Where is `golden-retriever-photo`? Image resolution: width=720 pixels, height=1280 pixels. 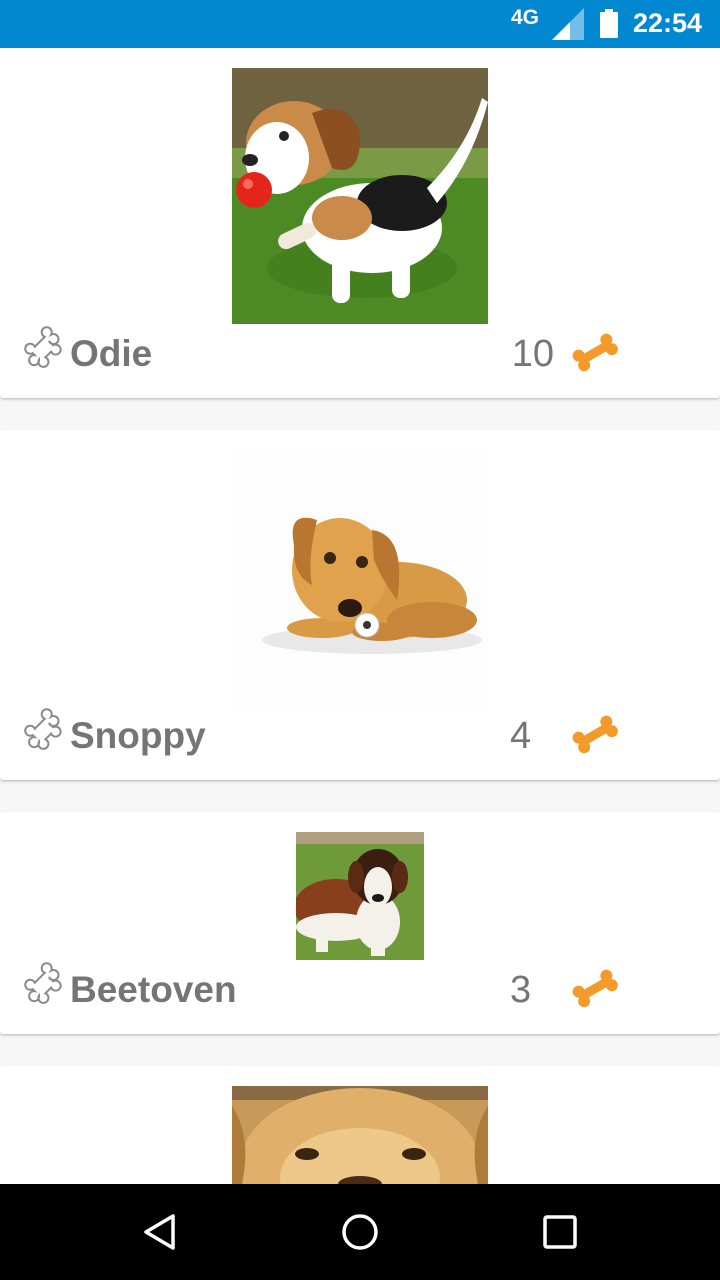 golden-retriever-photo is located at coordinates (360, 1135).